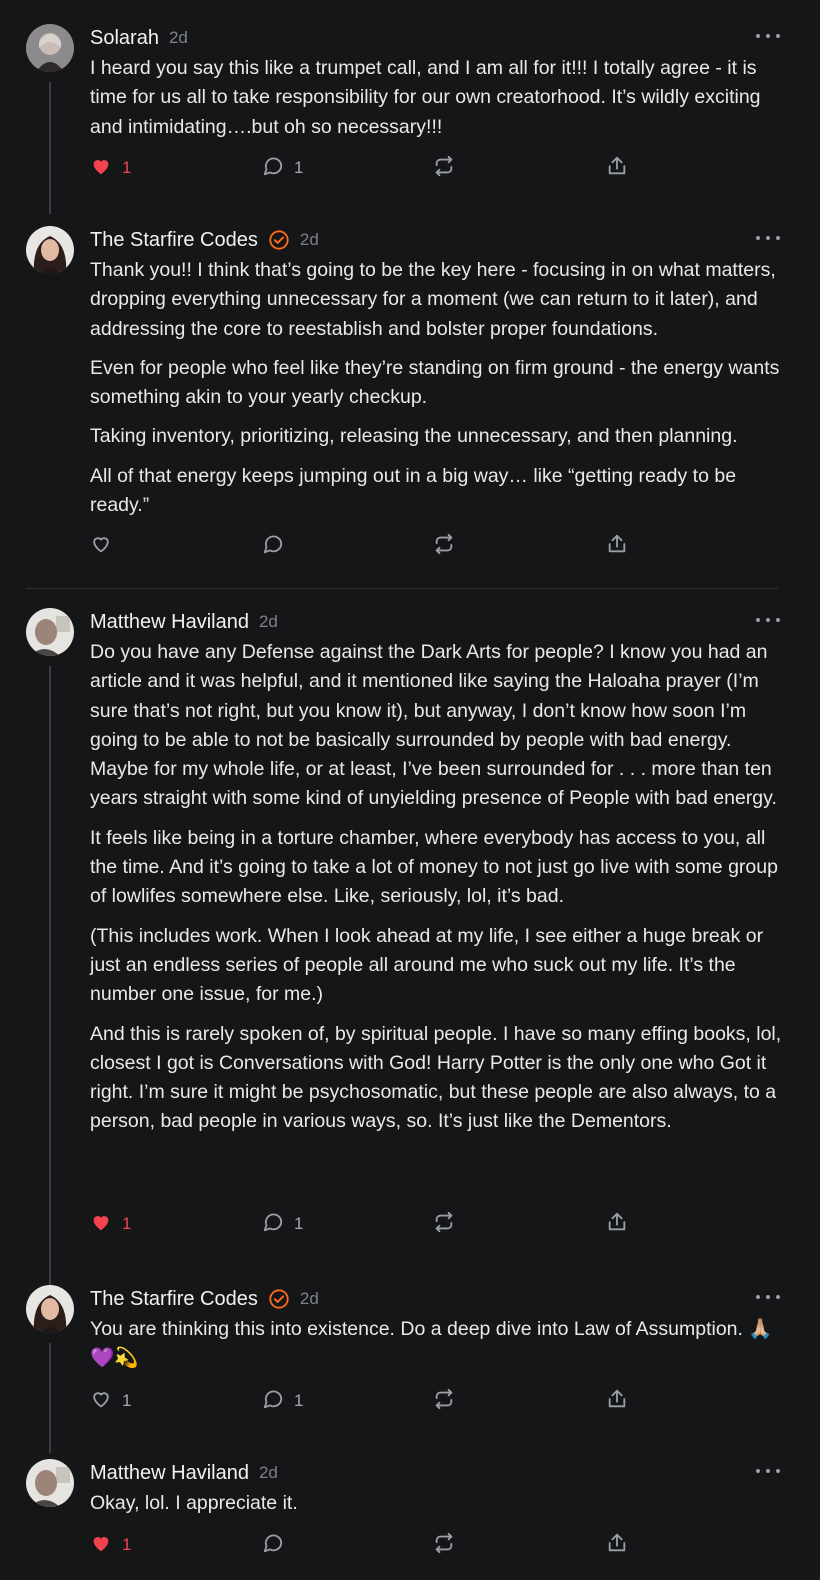 The height and width of the screenshot is (1580, 820). I want to click on comment-paragraph: Okay, lol. I appreciate it., so click(194, 1503).